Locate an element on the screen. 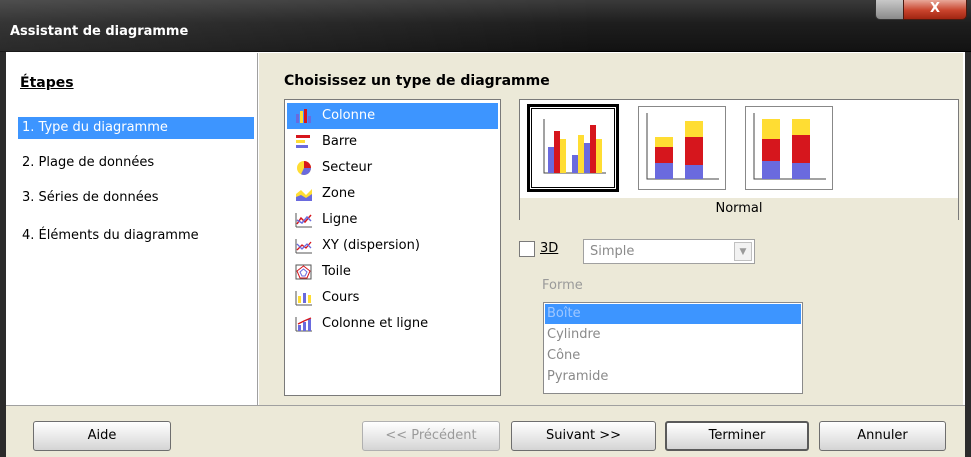  chart-type-label: Zone is located at coordinates (339, 193).